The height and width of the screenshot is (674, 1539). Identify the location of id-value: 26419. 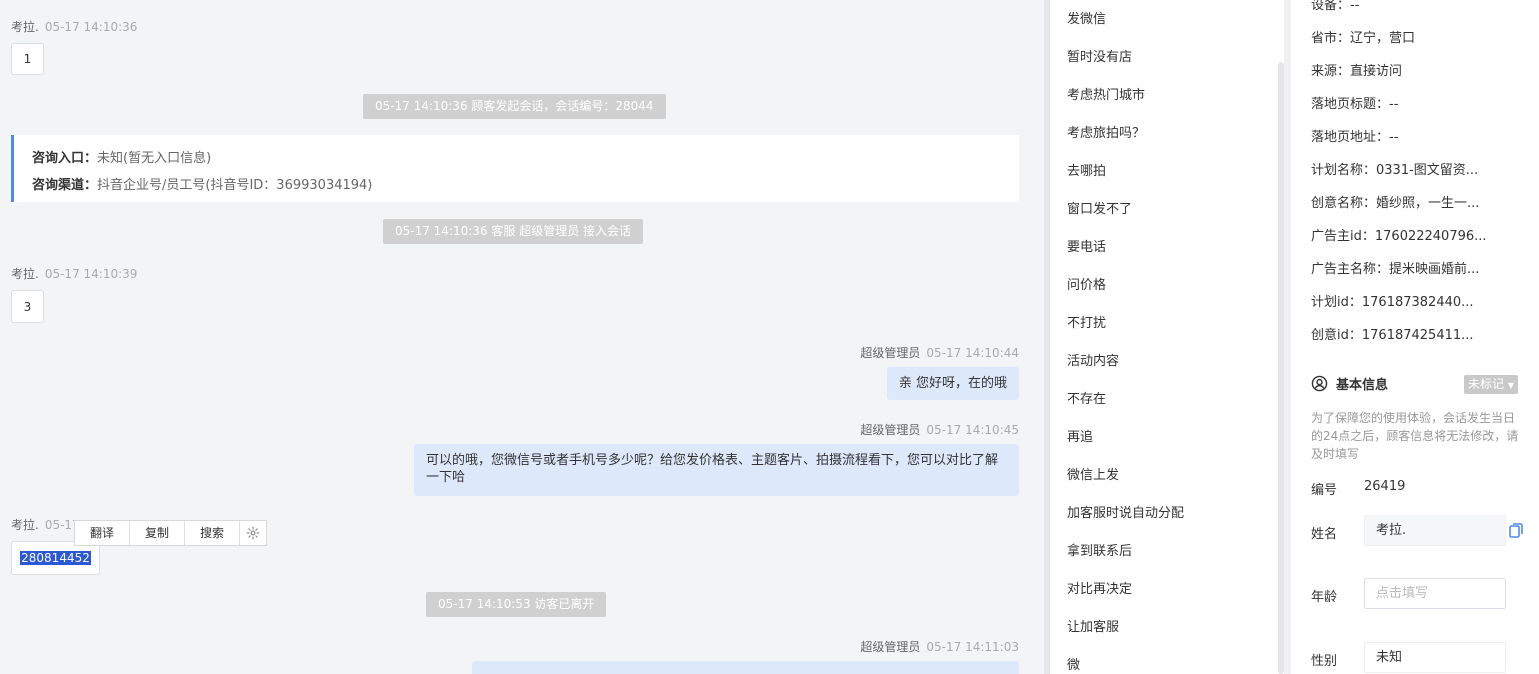
(1385, 486).